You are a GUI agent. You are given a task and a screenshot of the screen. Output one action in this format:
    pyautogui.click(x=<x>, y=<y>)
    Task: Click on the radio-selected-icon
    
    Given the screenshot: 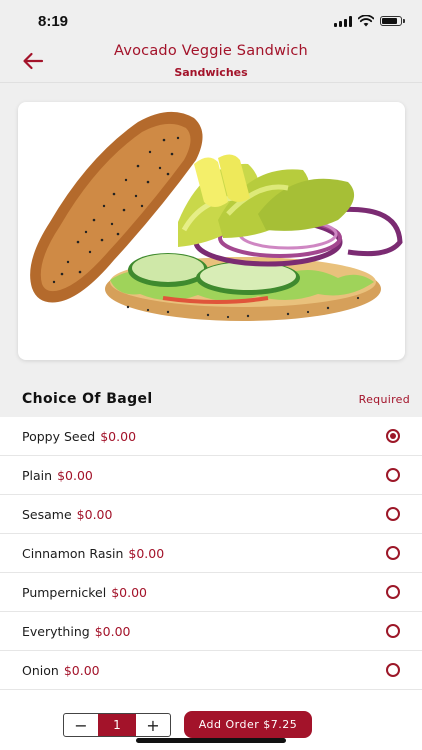 What is the action you would take?
    pyautogui.click(x=393, y=436)
    